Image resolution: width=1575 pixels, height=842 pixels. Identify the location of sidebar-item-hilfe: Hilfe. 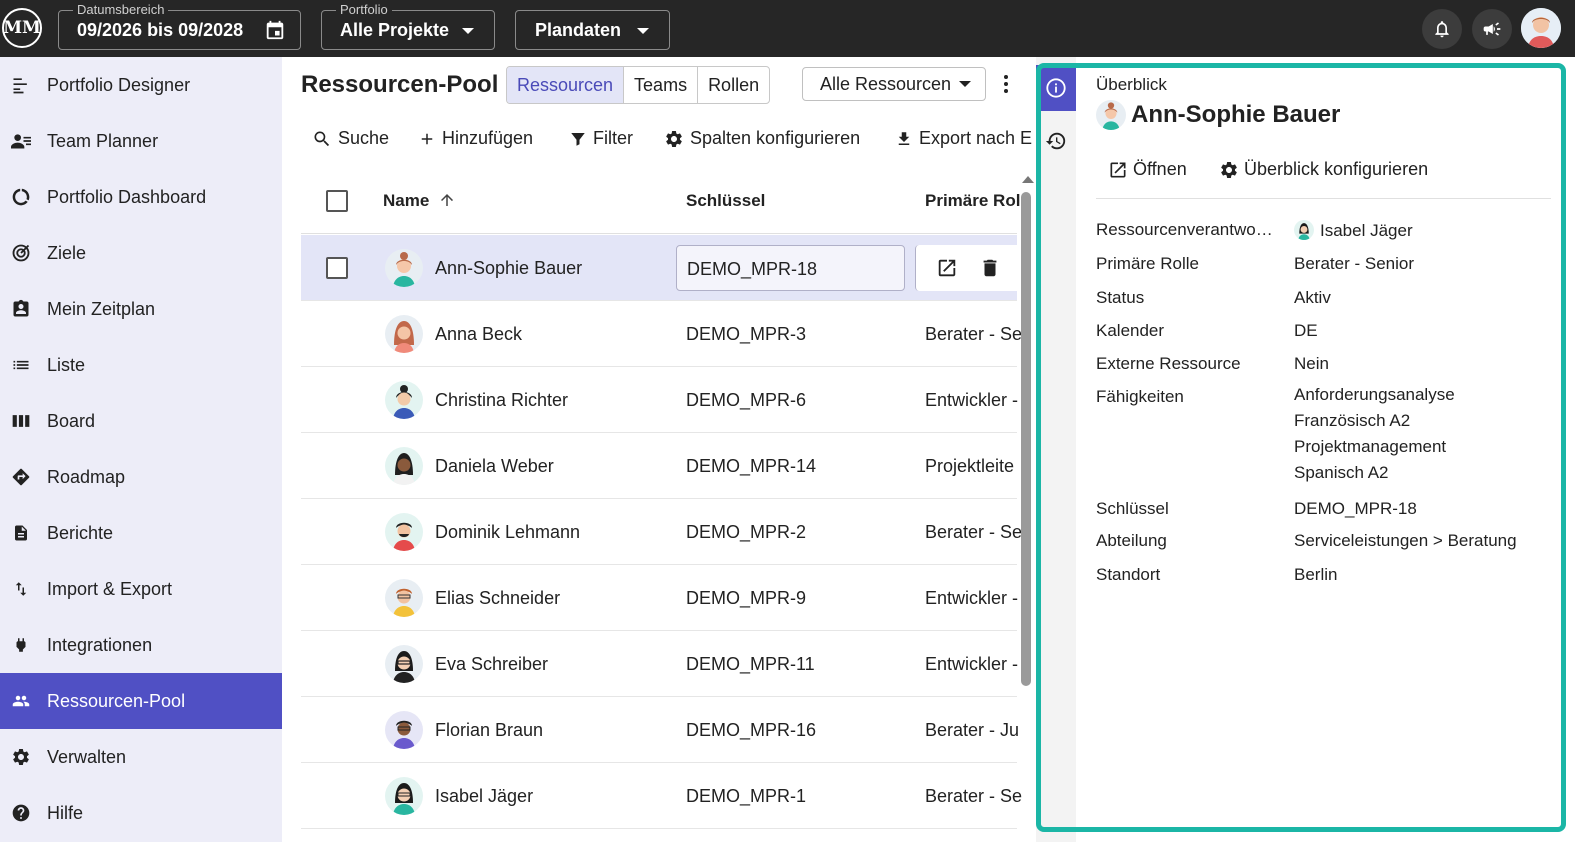
(141, 813).